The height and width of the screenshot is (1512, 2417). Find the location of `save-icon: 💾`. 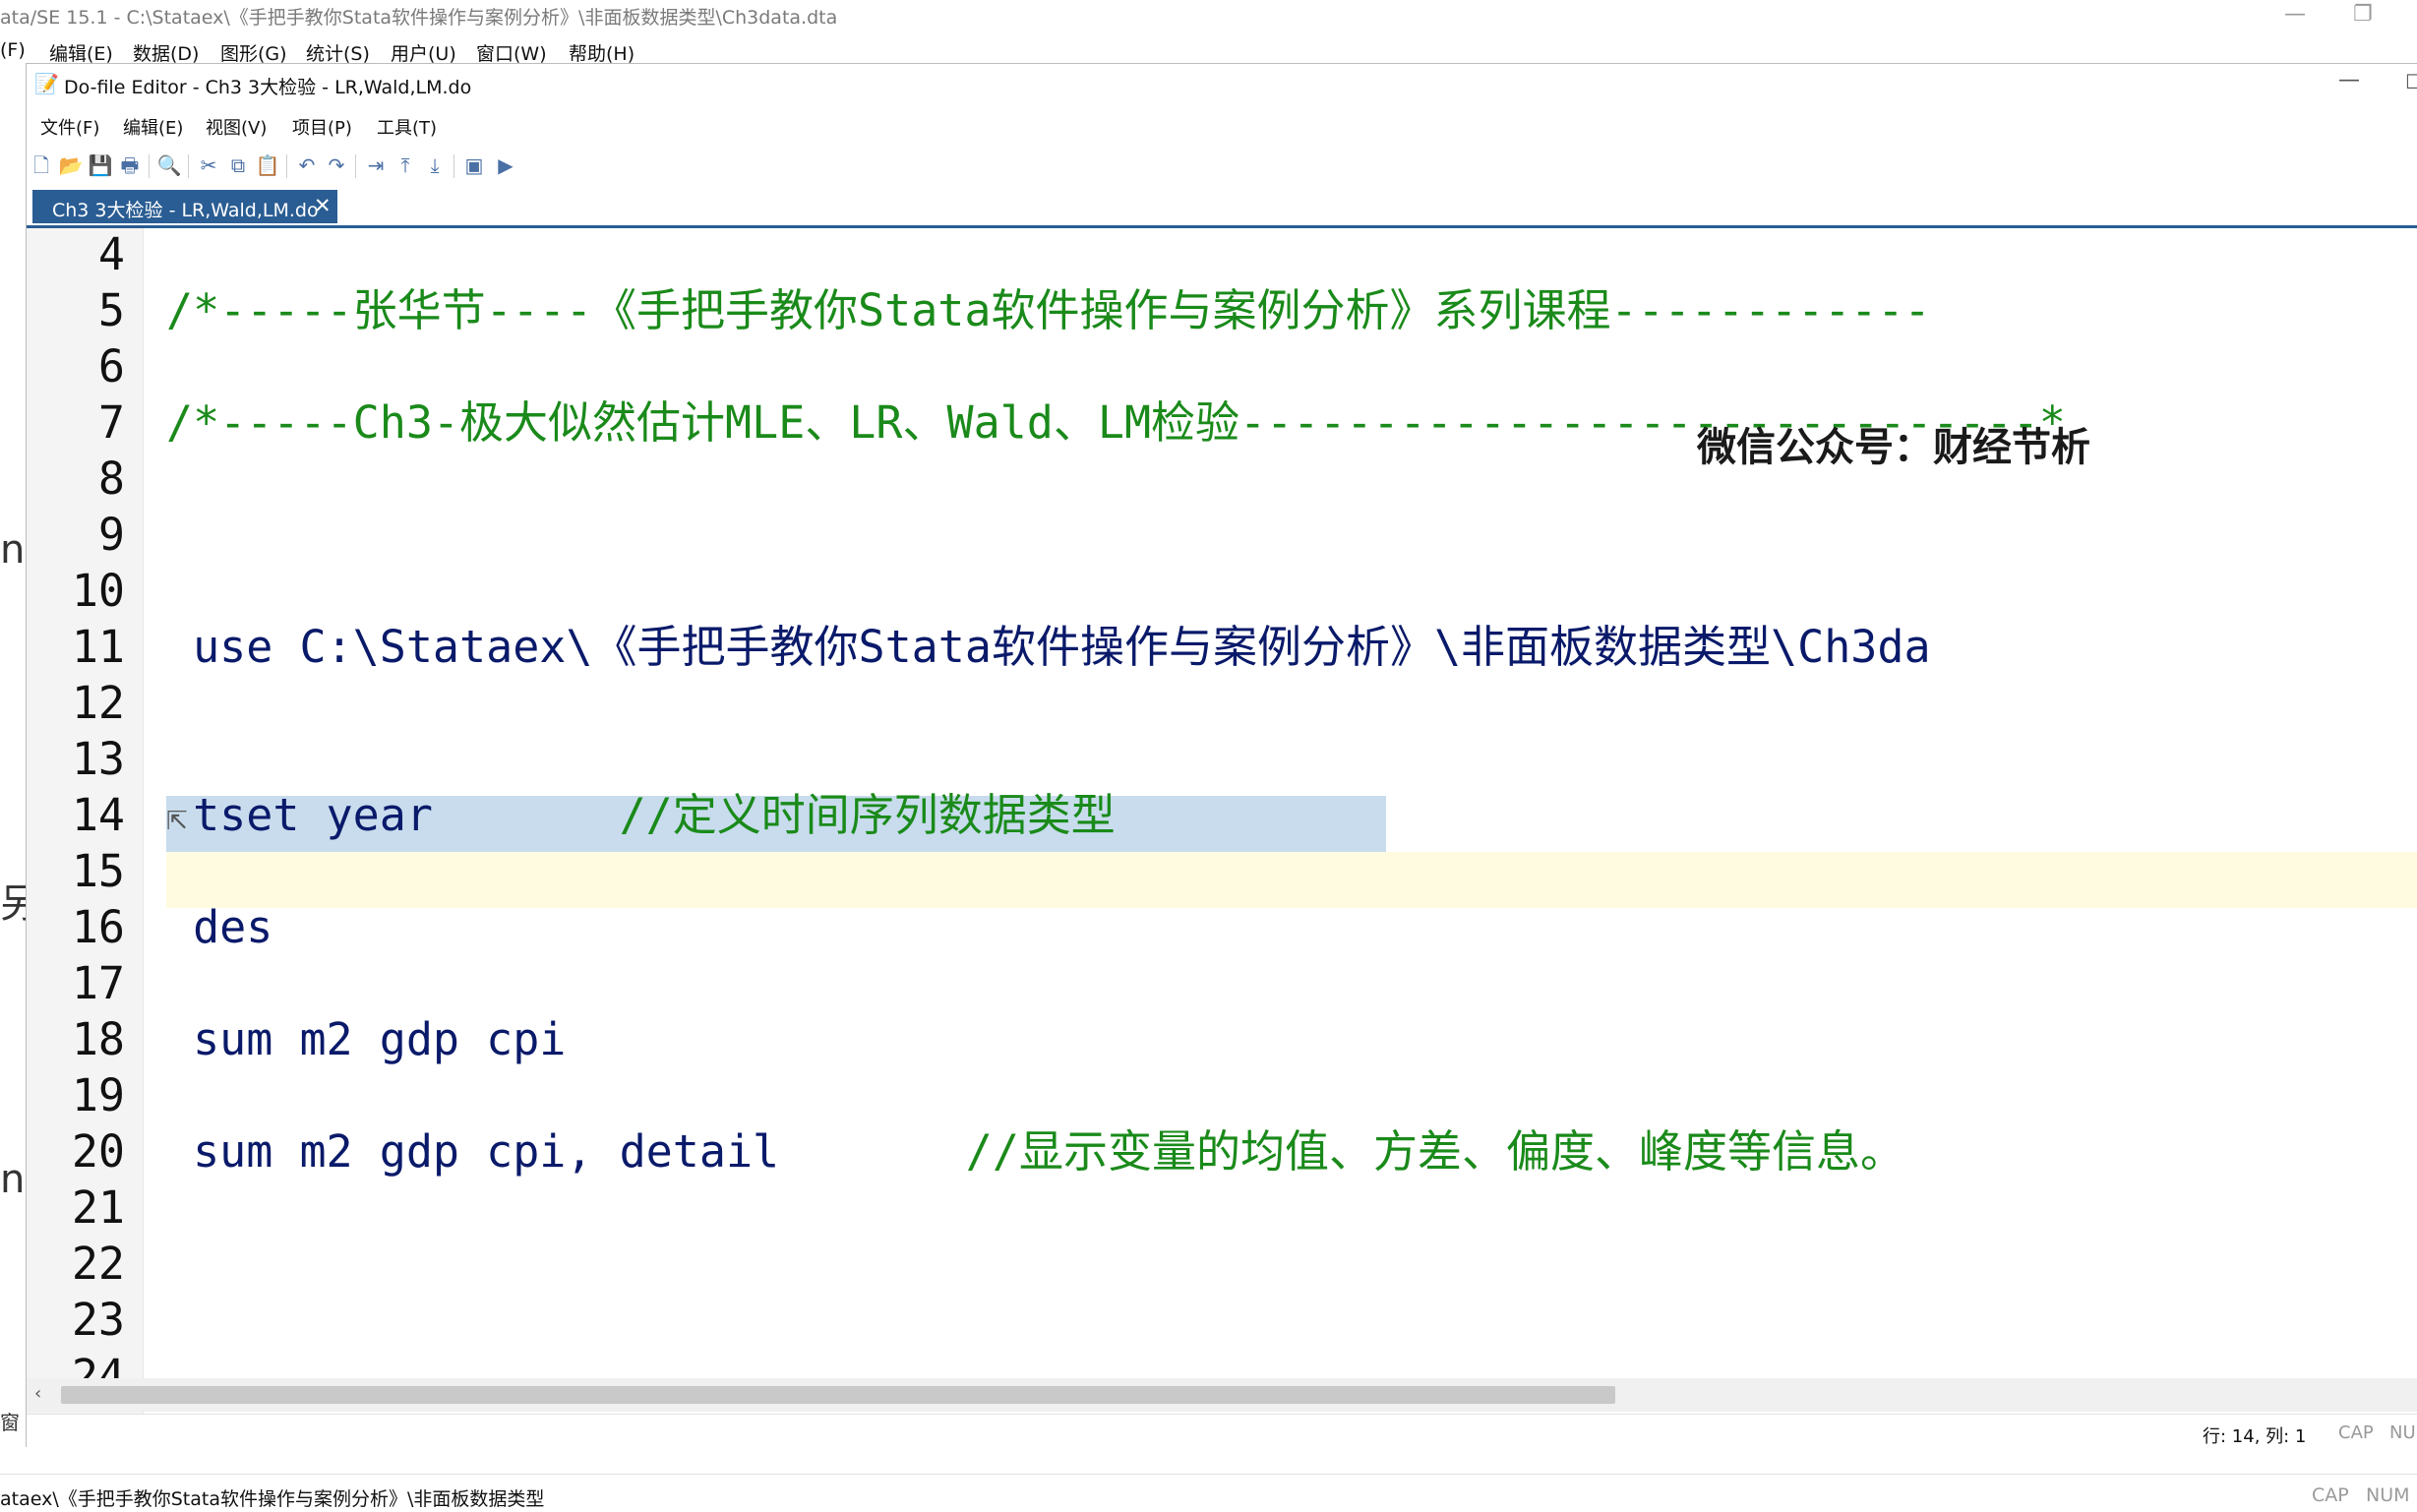

save-icon: 💾 is located at coordinates (100, 165).